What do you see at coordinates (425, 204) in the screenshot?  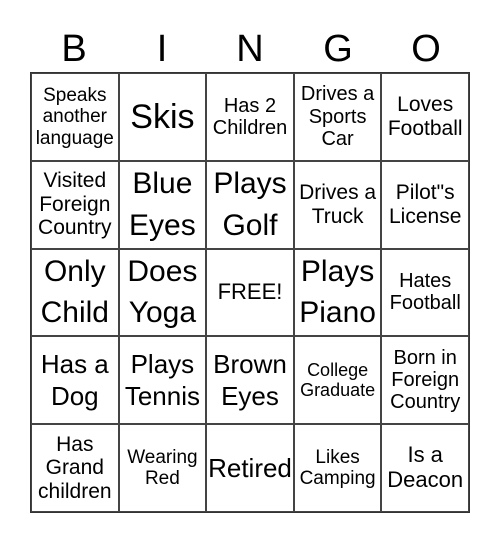 I see `bingo-cell: Pilot"s License` at bounding box center [425, 204].